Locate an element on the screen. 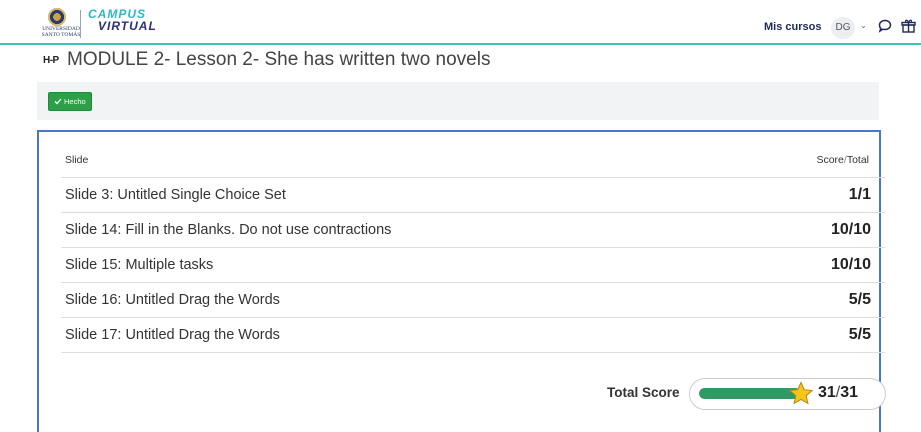 This screenshot has height=432, width=921. total-score-label: Total Score is located at coordinates (643, 392).